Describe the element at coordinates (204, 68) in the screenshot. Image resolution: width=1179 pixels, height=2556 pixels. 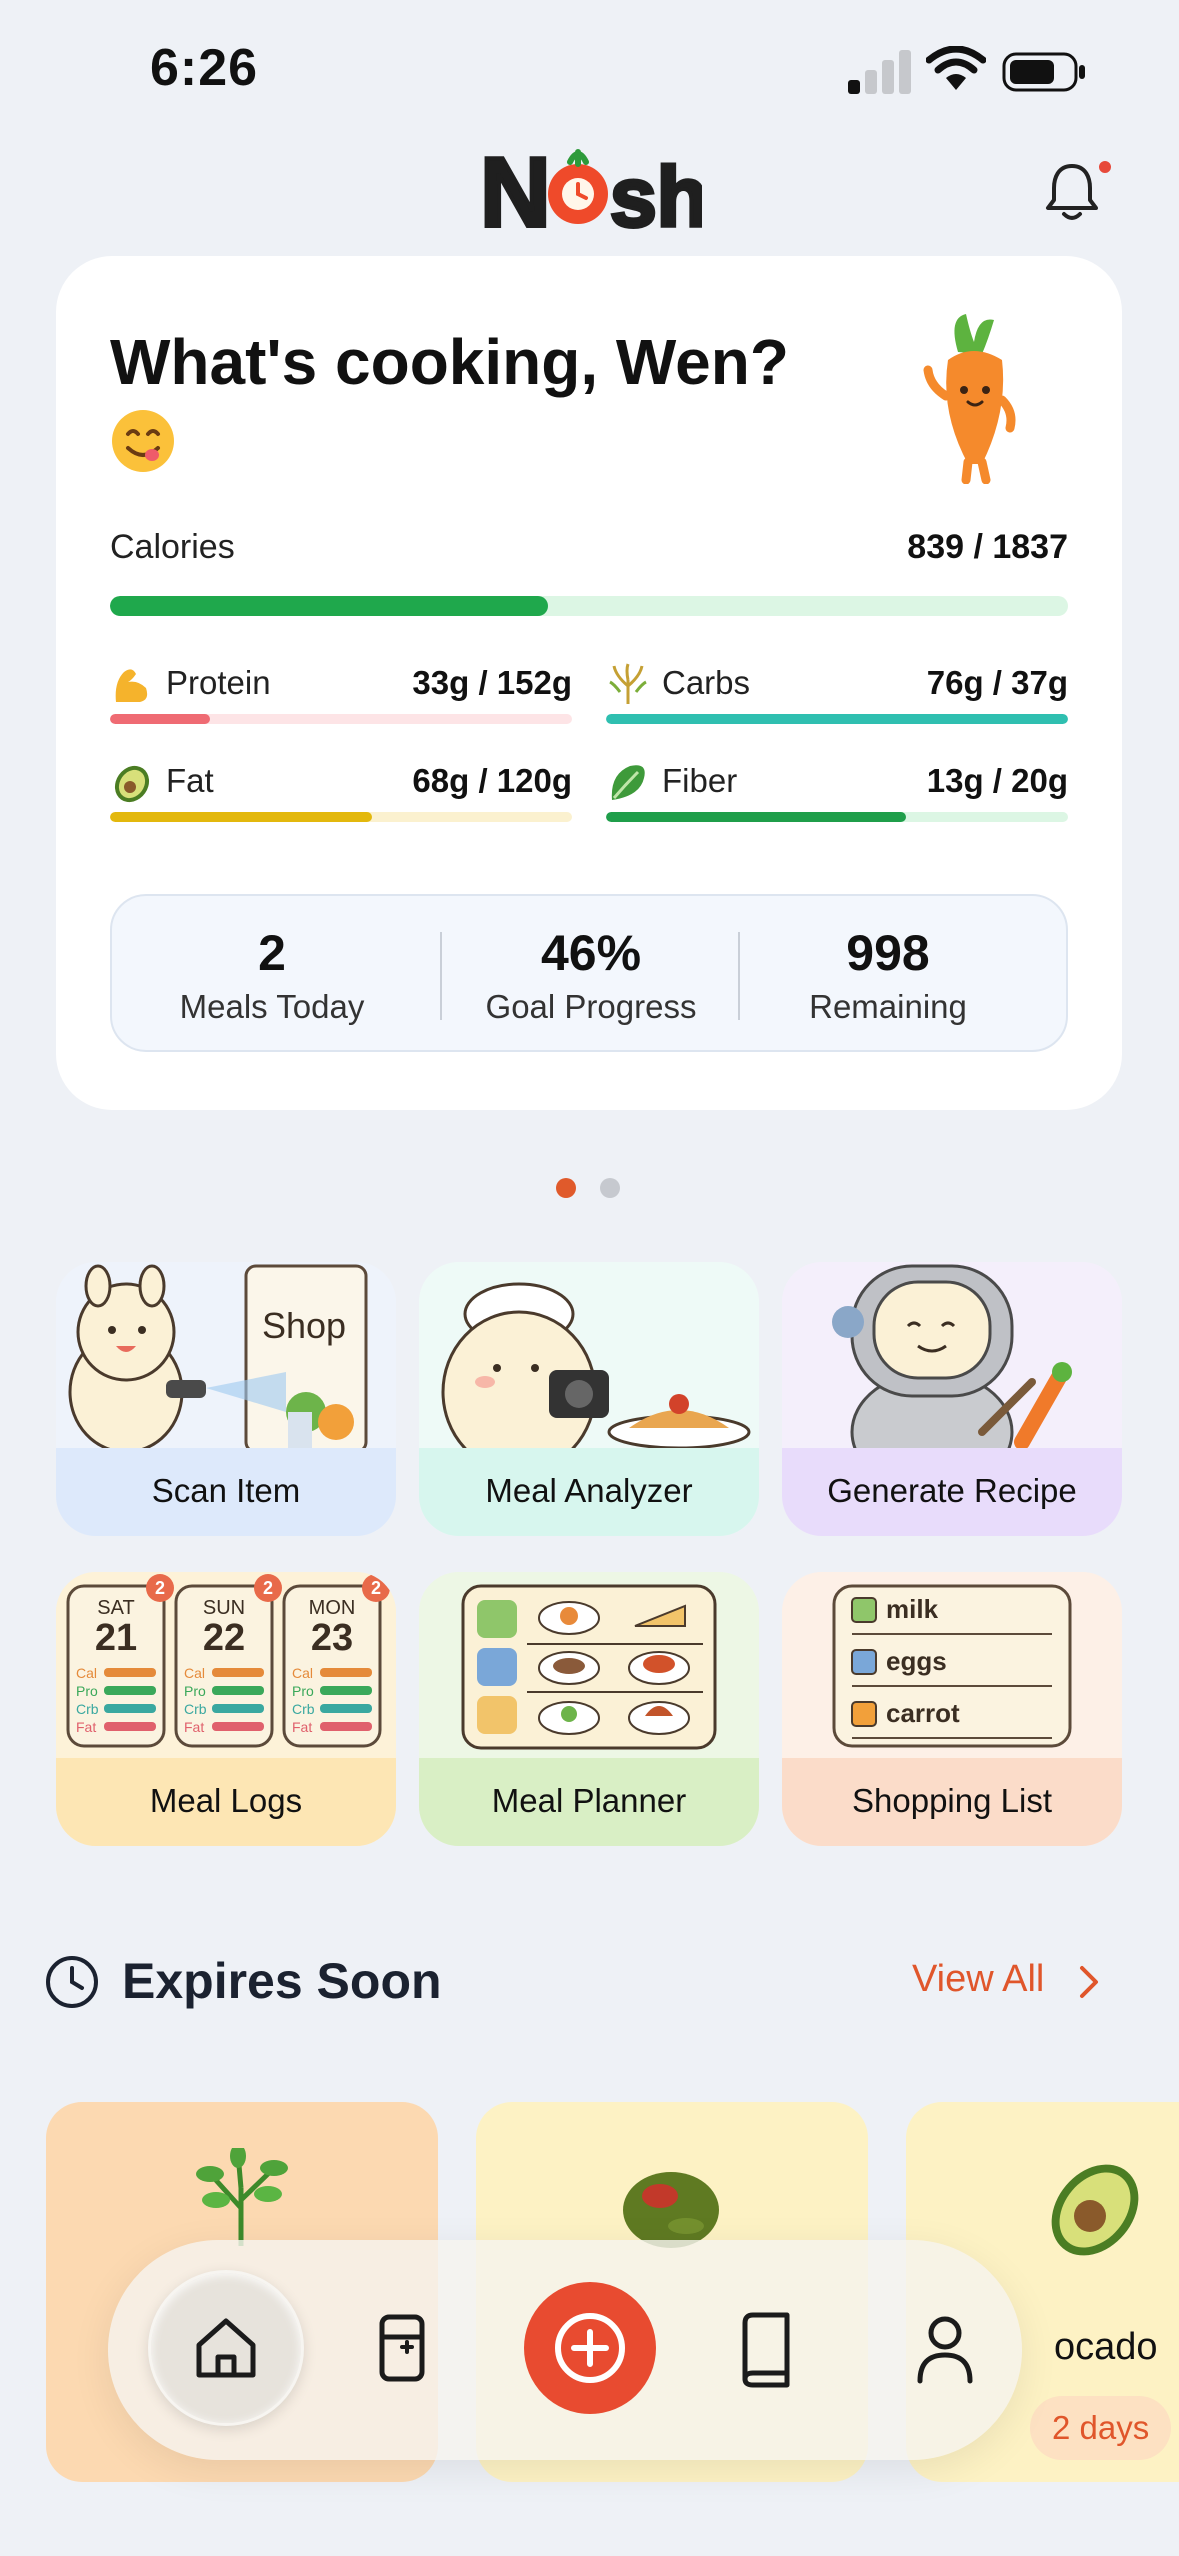
I see `status-time: 6:26` at that location.